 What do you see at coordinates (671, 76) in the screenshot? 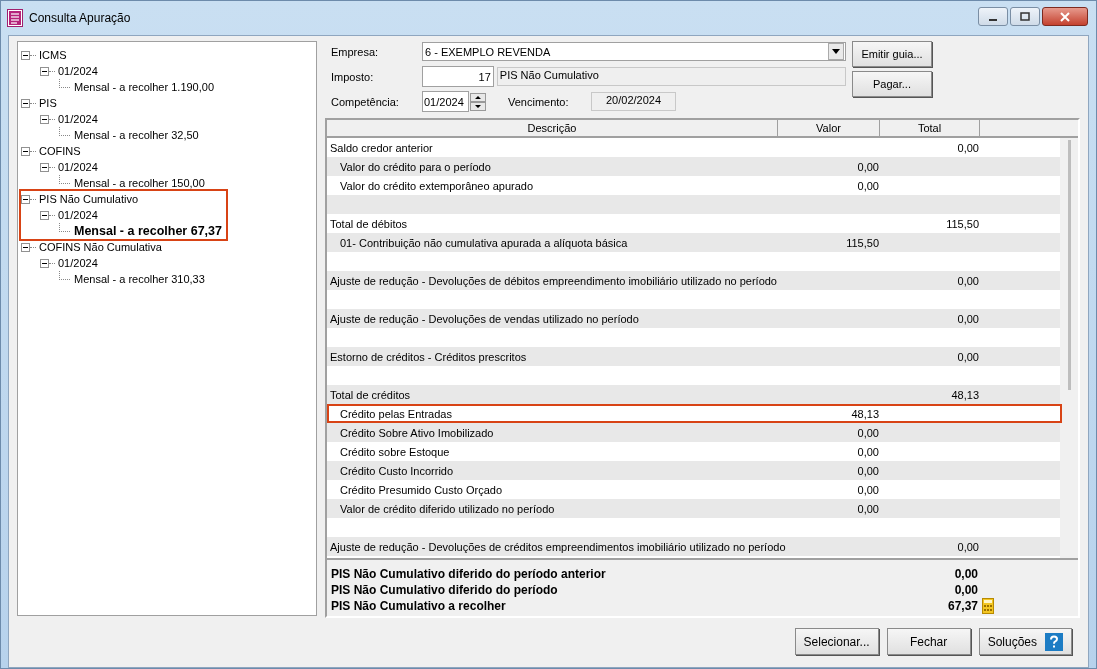
I see `tax-name-field: PIS Não Cumulativo` at bounding box center [671, 76].